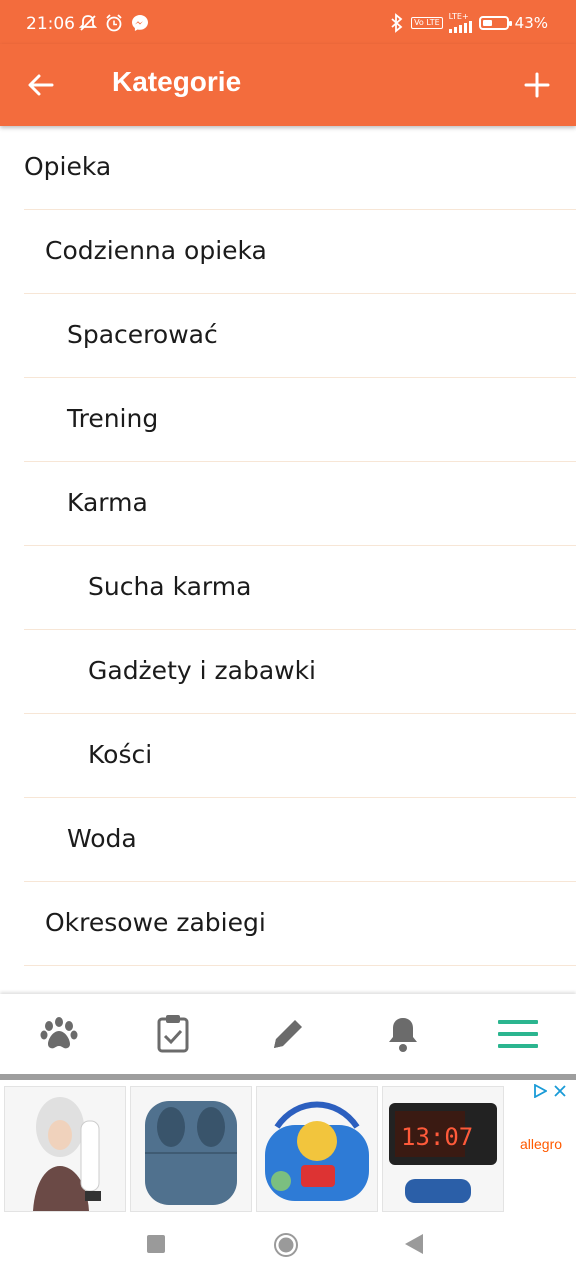 Image resolution: width=576 pixels, height=1280 pixels. I want to click on ad-choices, so click(550, 1091).